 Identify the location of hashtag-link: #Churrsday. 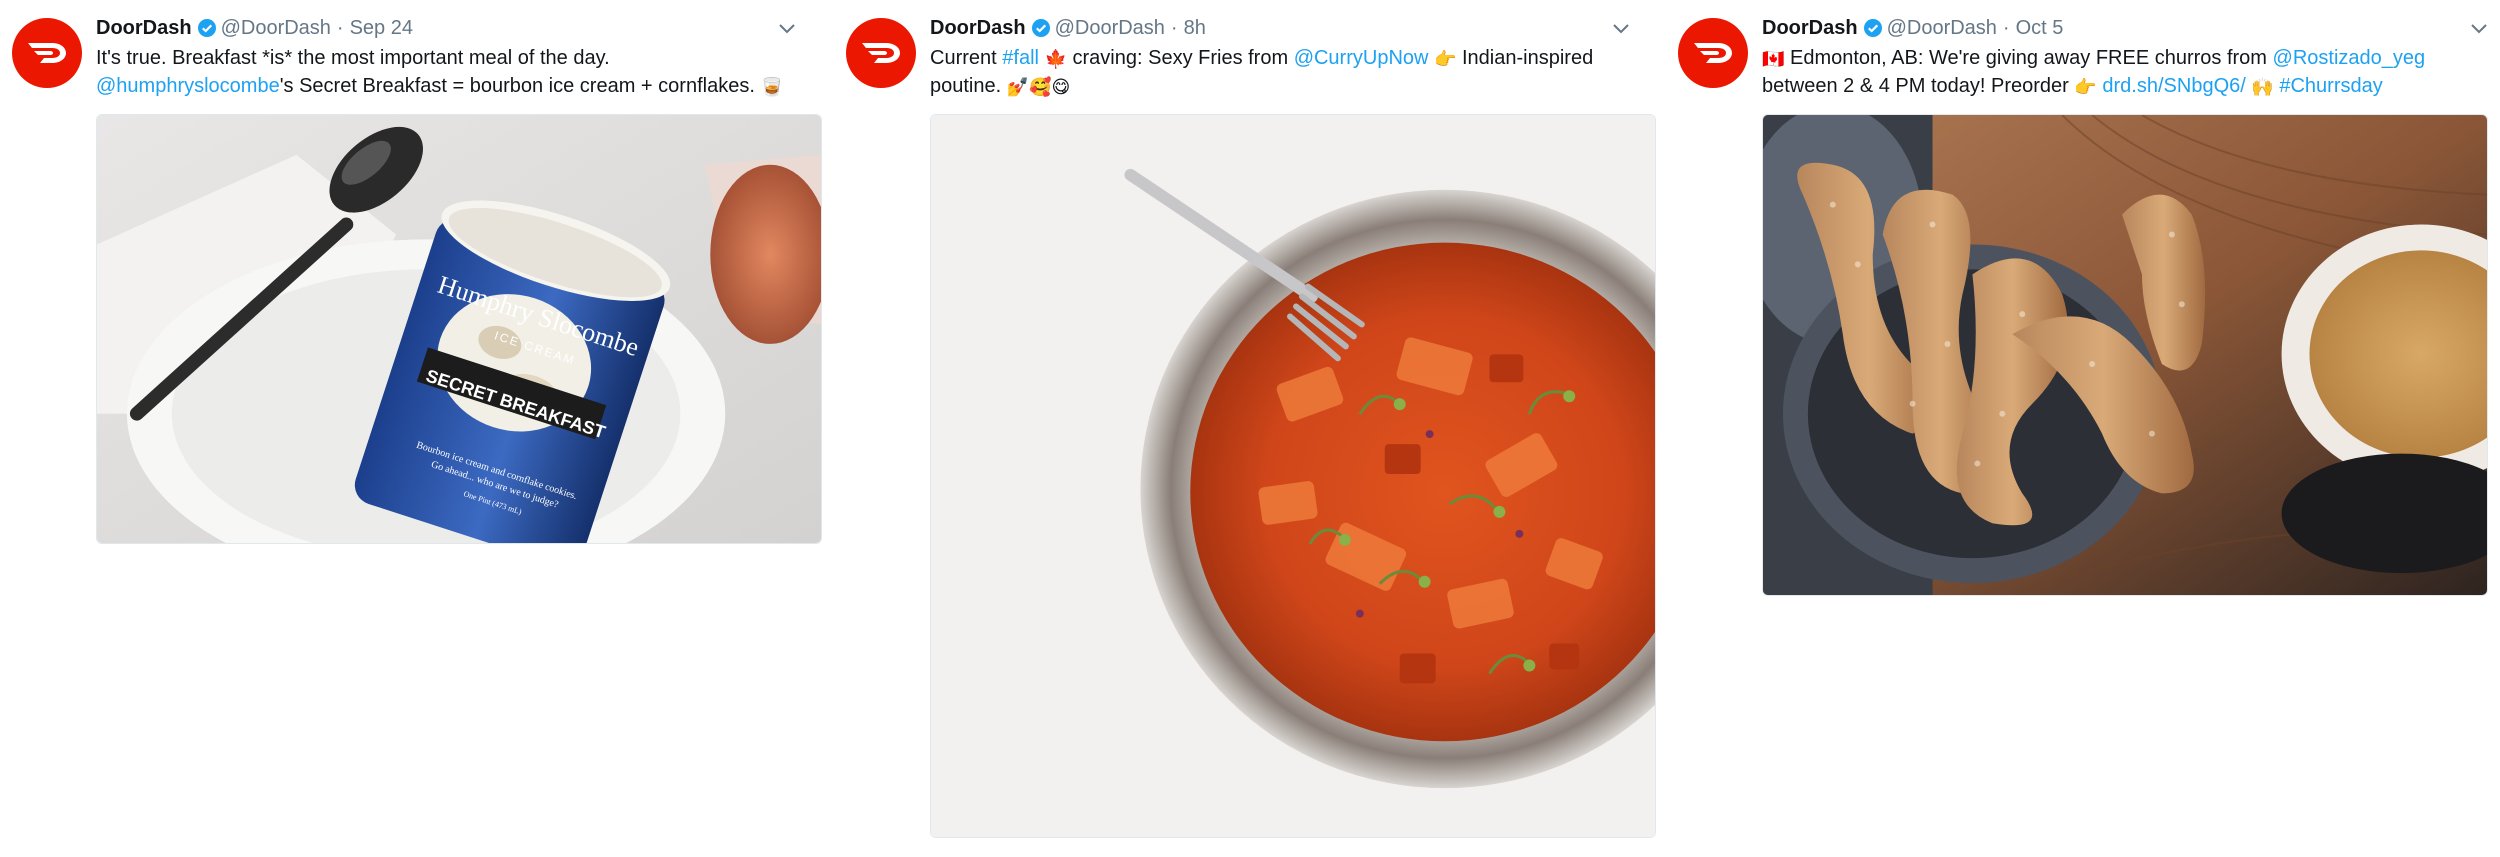
(2330, 86).